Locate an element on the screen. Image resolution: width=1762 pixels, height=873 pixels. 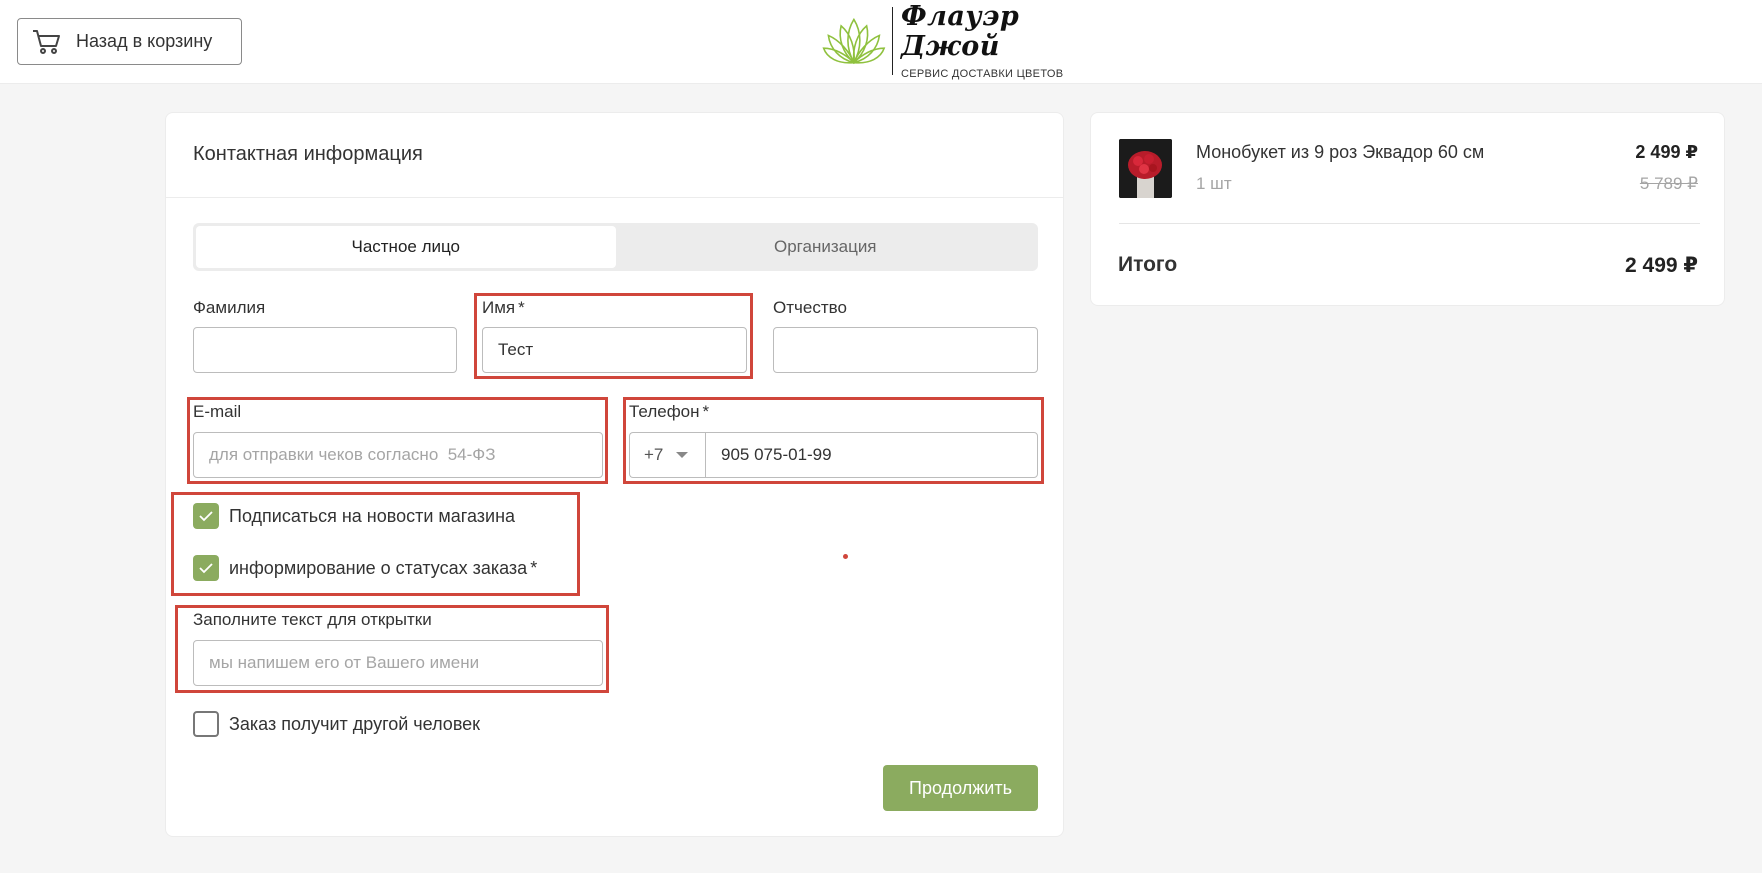
phone-input is located at coordinates (871, 455).